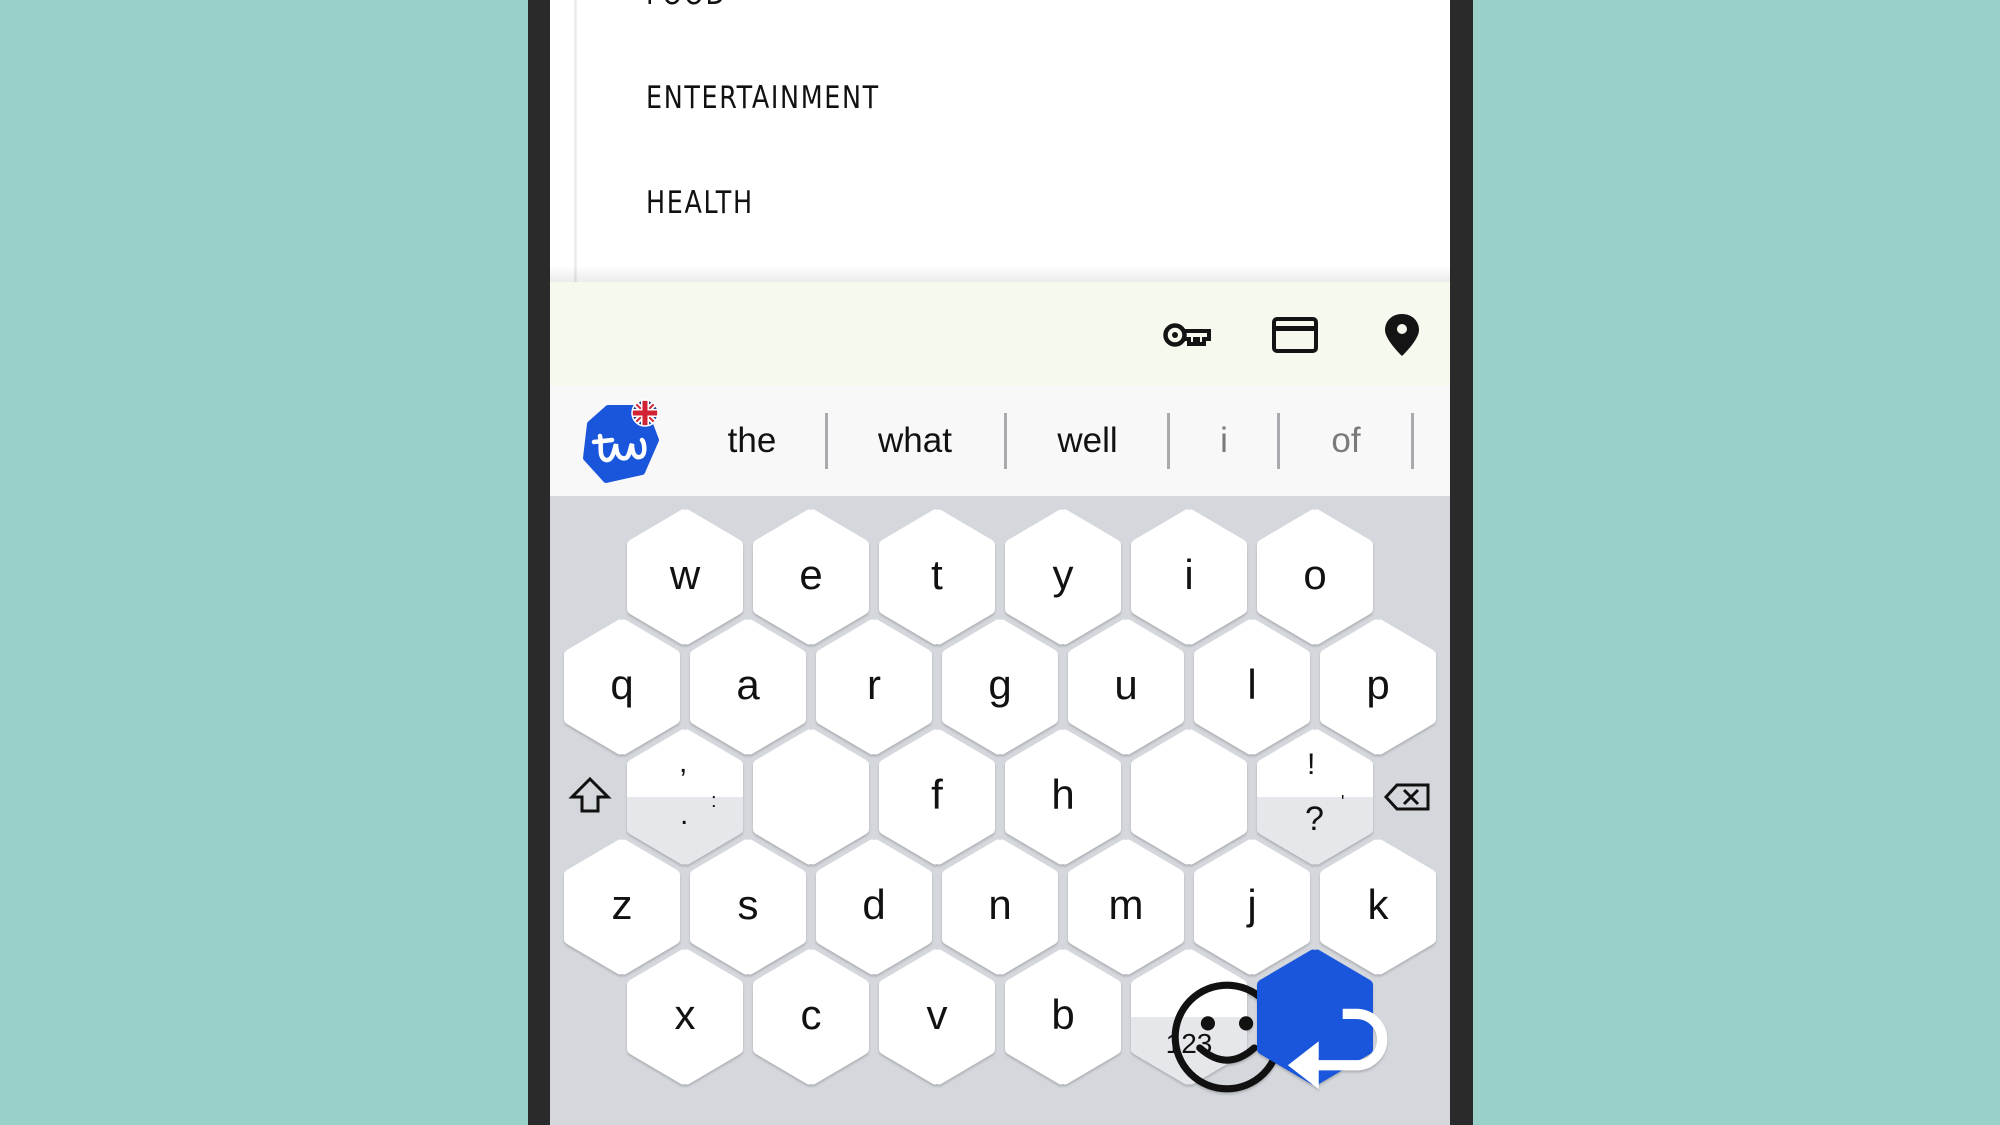  I want to click on key-label: b, so click(1063, 1014).